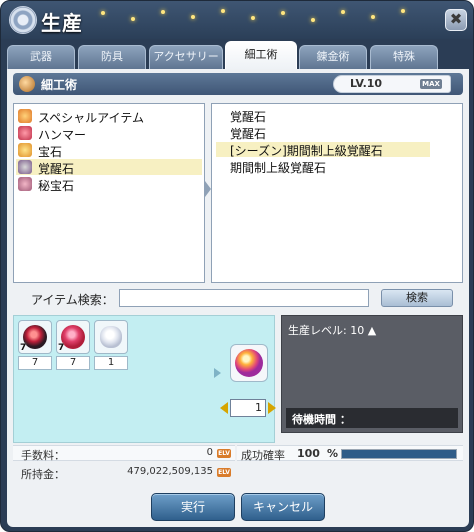 The height and width of the screenshot is (532, 474). Describe the element at coordinates (308, 453) in the screenshot. I see `success-rate-value: 100` at that location.